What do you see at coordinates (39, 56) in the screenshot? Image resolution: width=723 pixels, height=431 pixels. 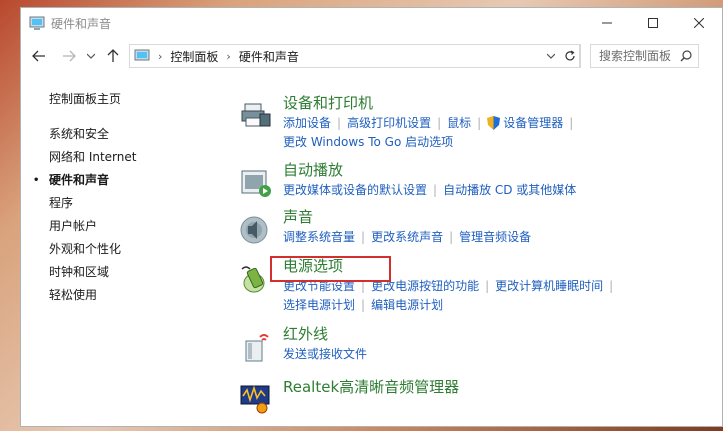 I see `back-button` at bounding box center [39, 56].